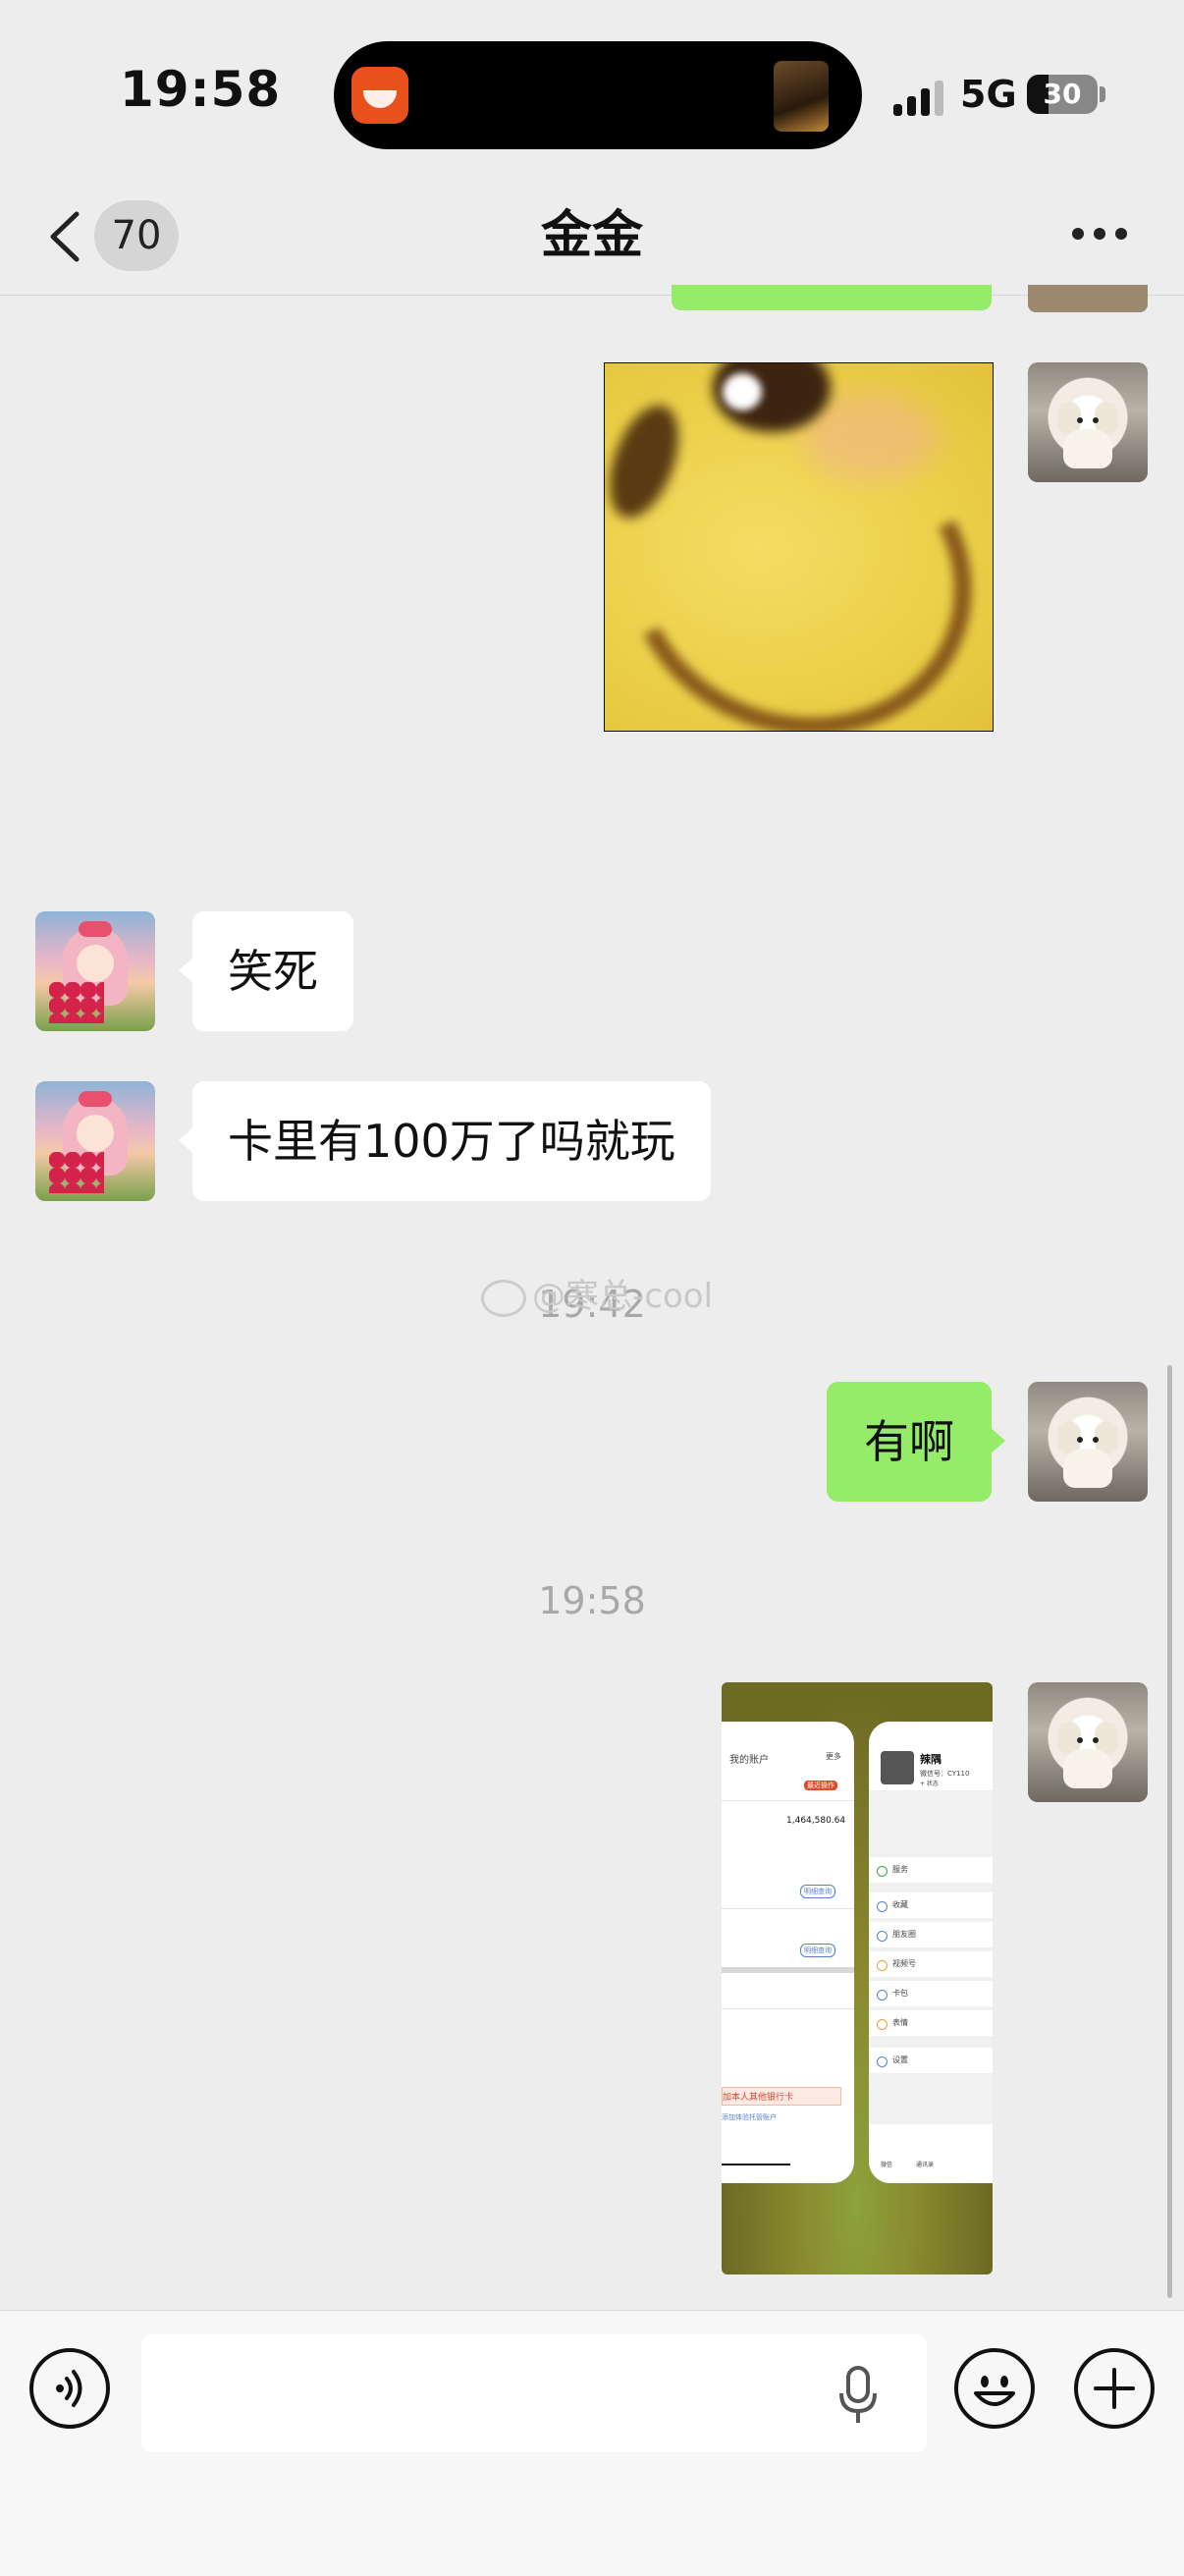  I want to click on message-timestamp: 19:58, so click(592, 1601).